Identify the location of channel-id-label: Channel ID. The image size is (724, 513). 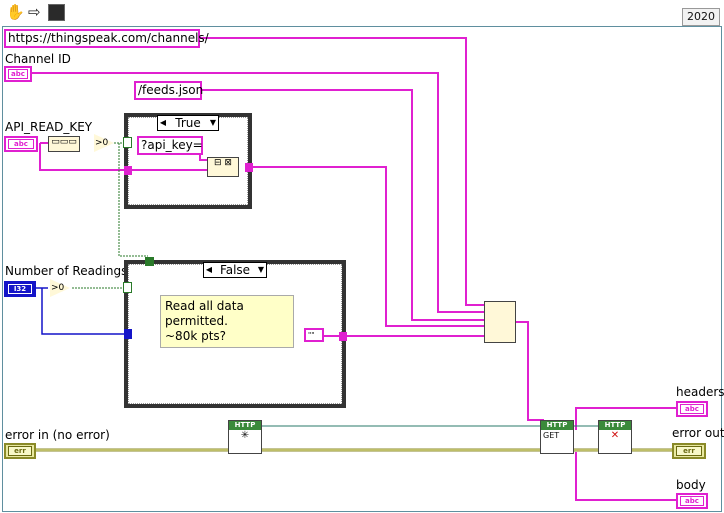
(38, 59).